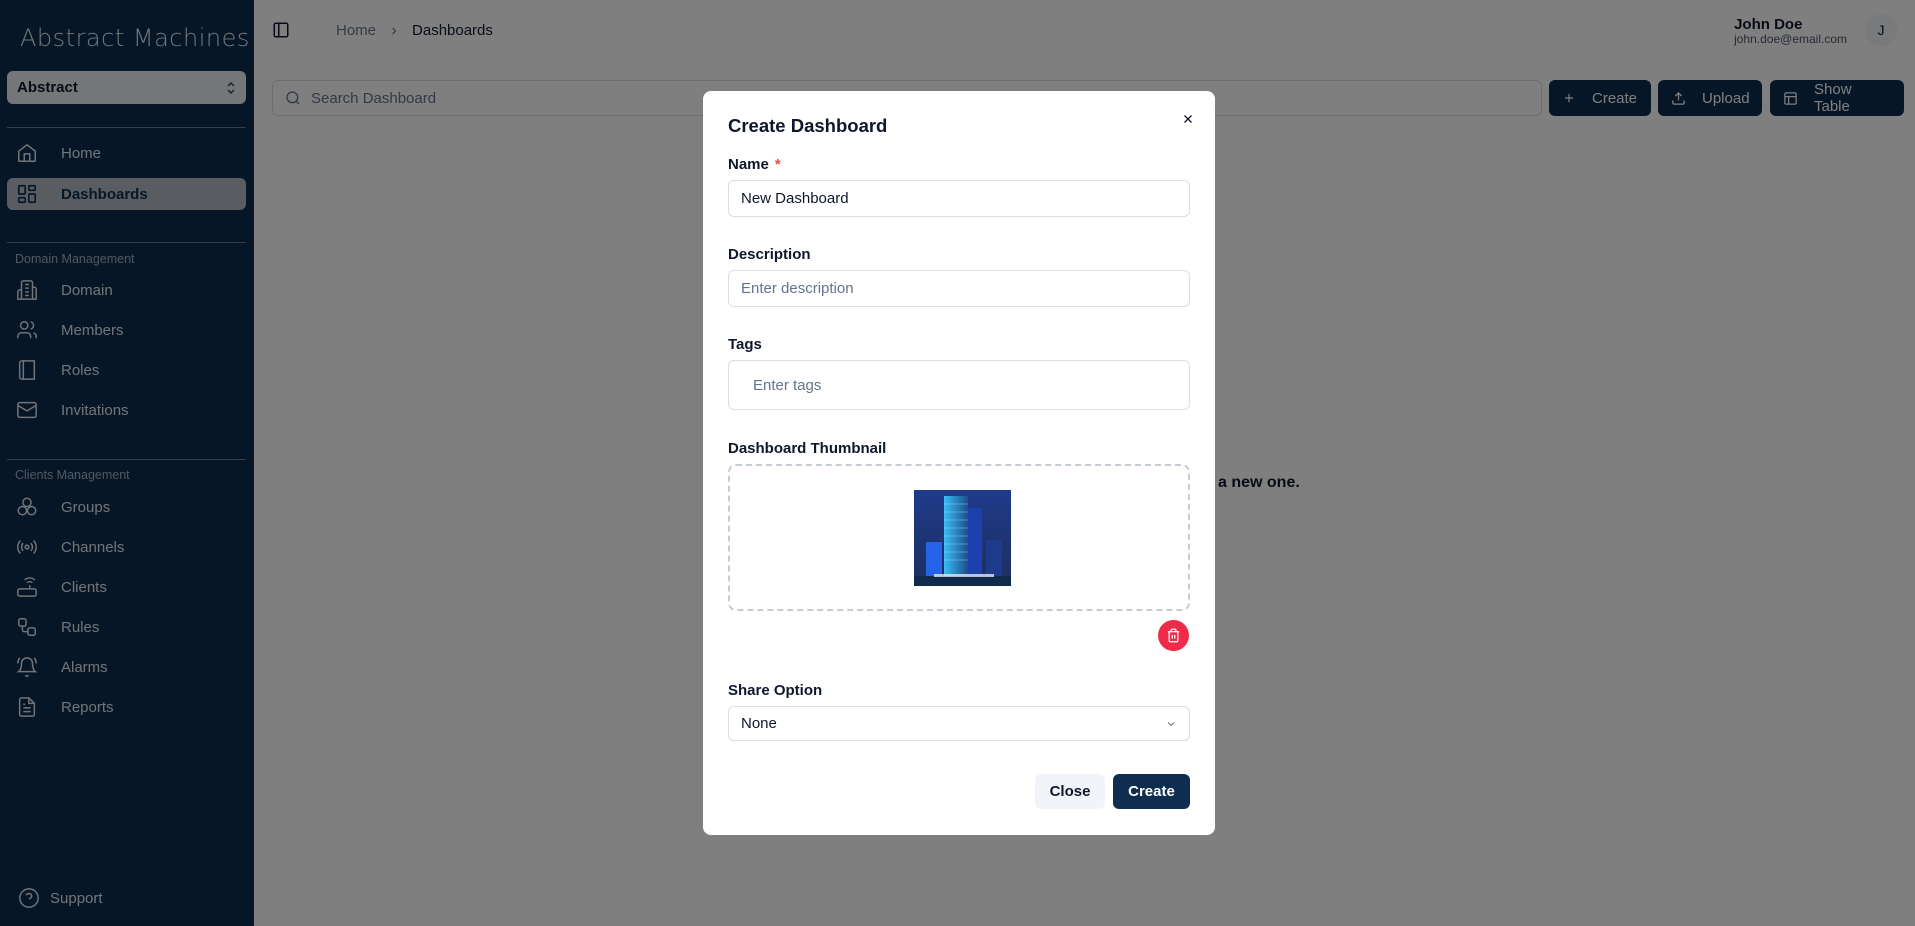 The image size is (1915, 926). Describe the element at coordinates (959, 198) in the screenshot. I see `name-field: New Dashboard` at that location.